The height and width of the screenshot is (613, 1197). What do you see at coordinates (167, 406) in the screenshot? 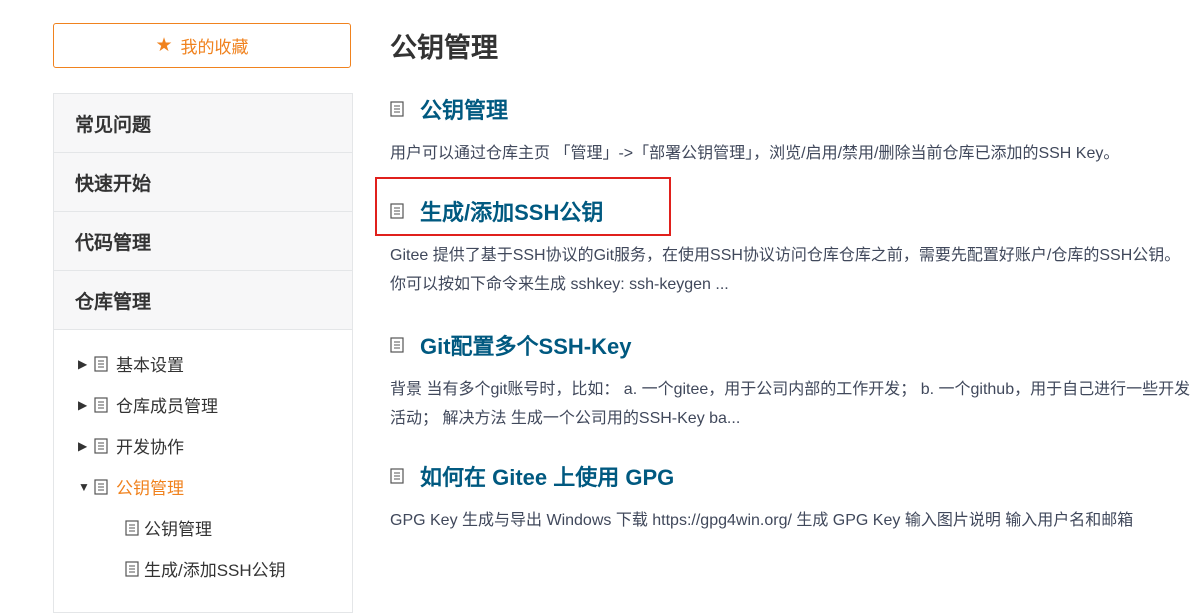
I see `tree-item-label: 仓库成员管理` at bounding box center [167, 406].